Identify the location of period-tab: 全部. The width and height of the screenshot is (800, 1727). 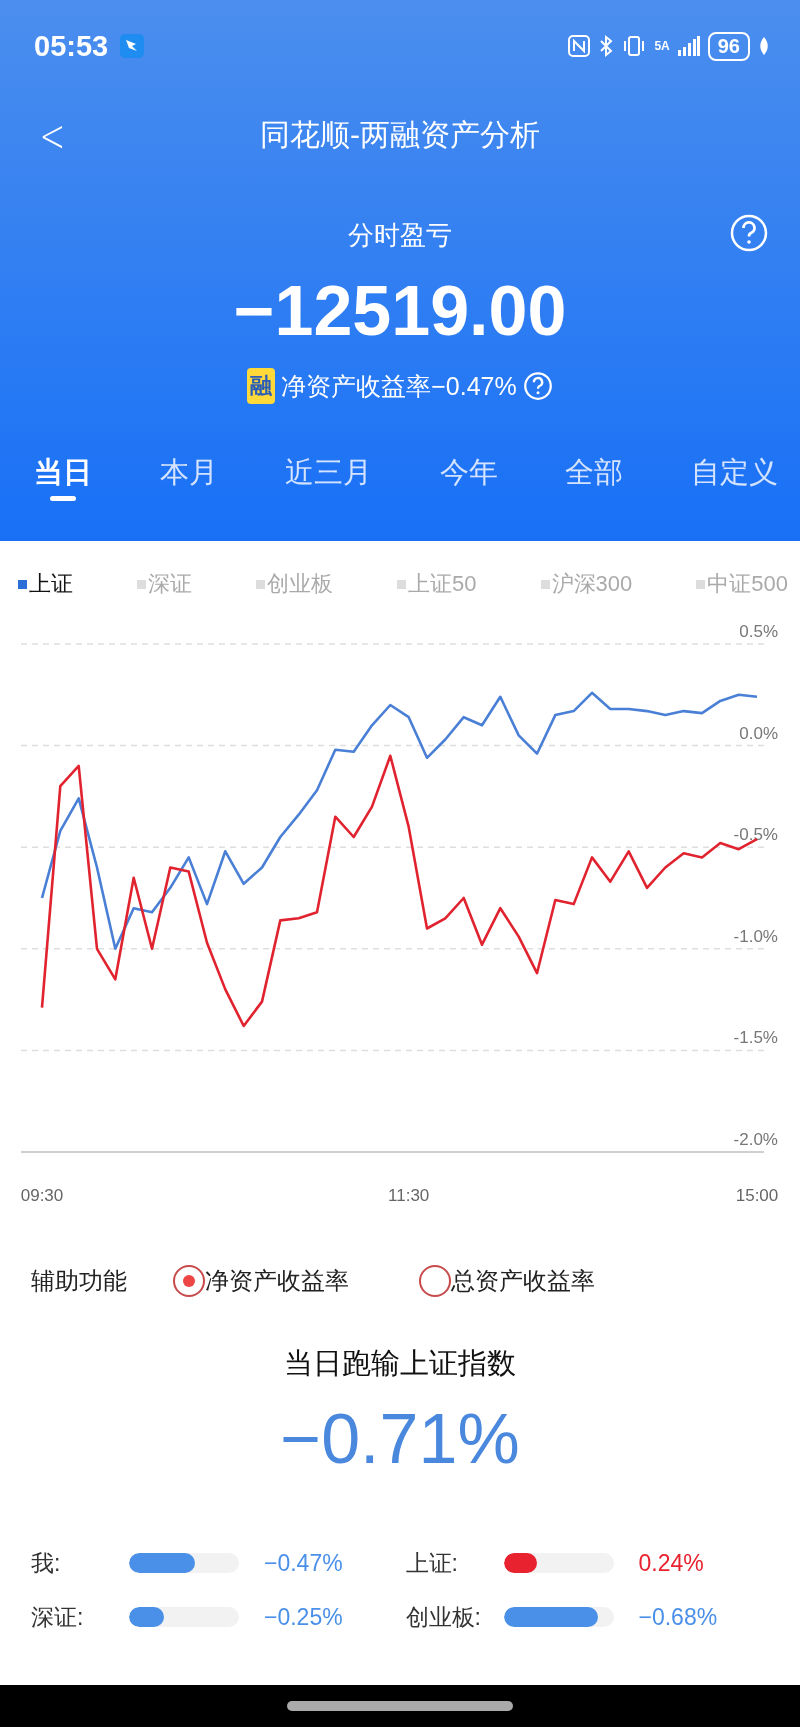
(594, 476).